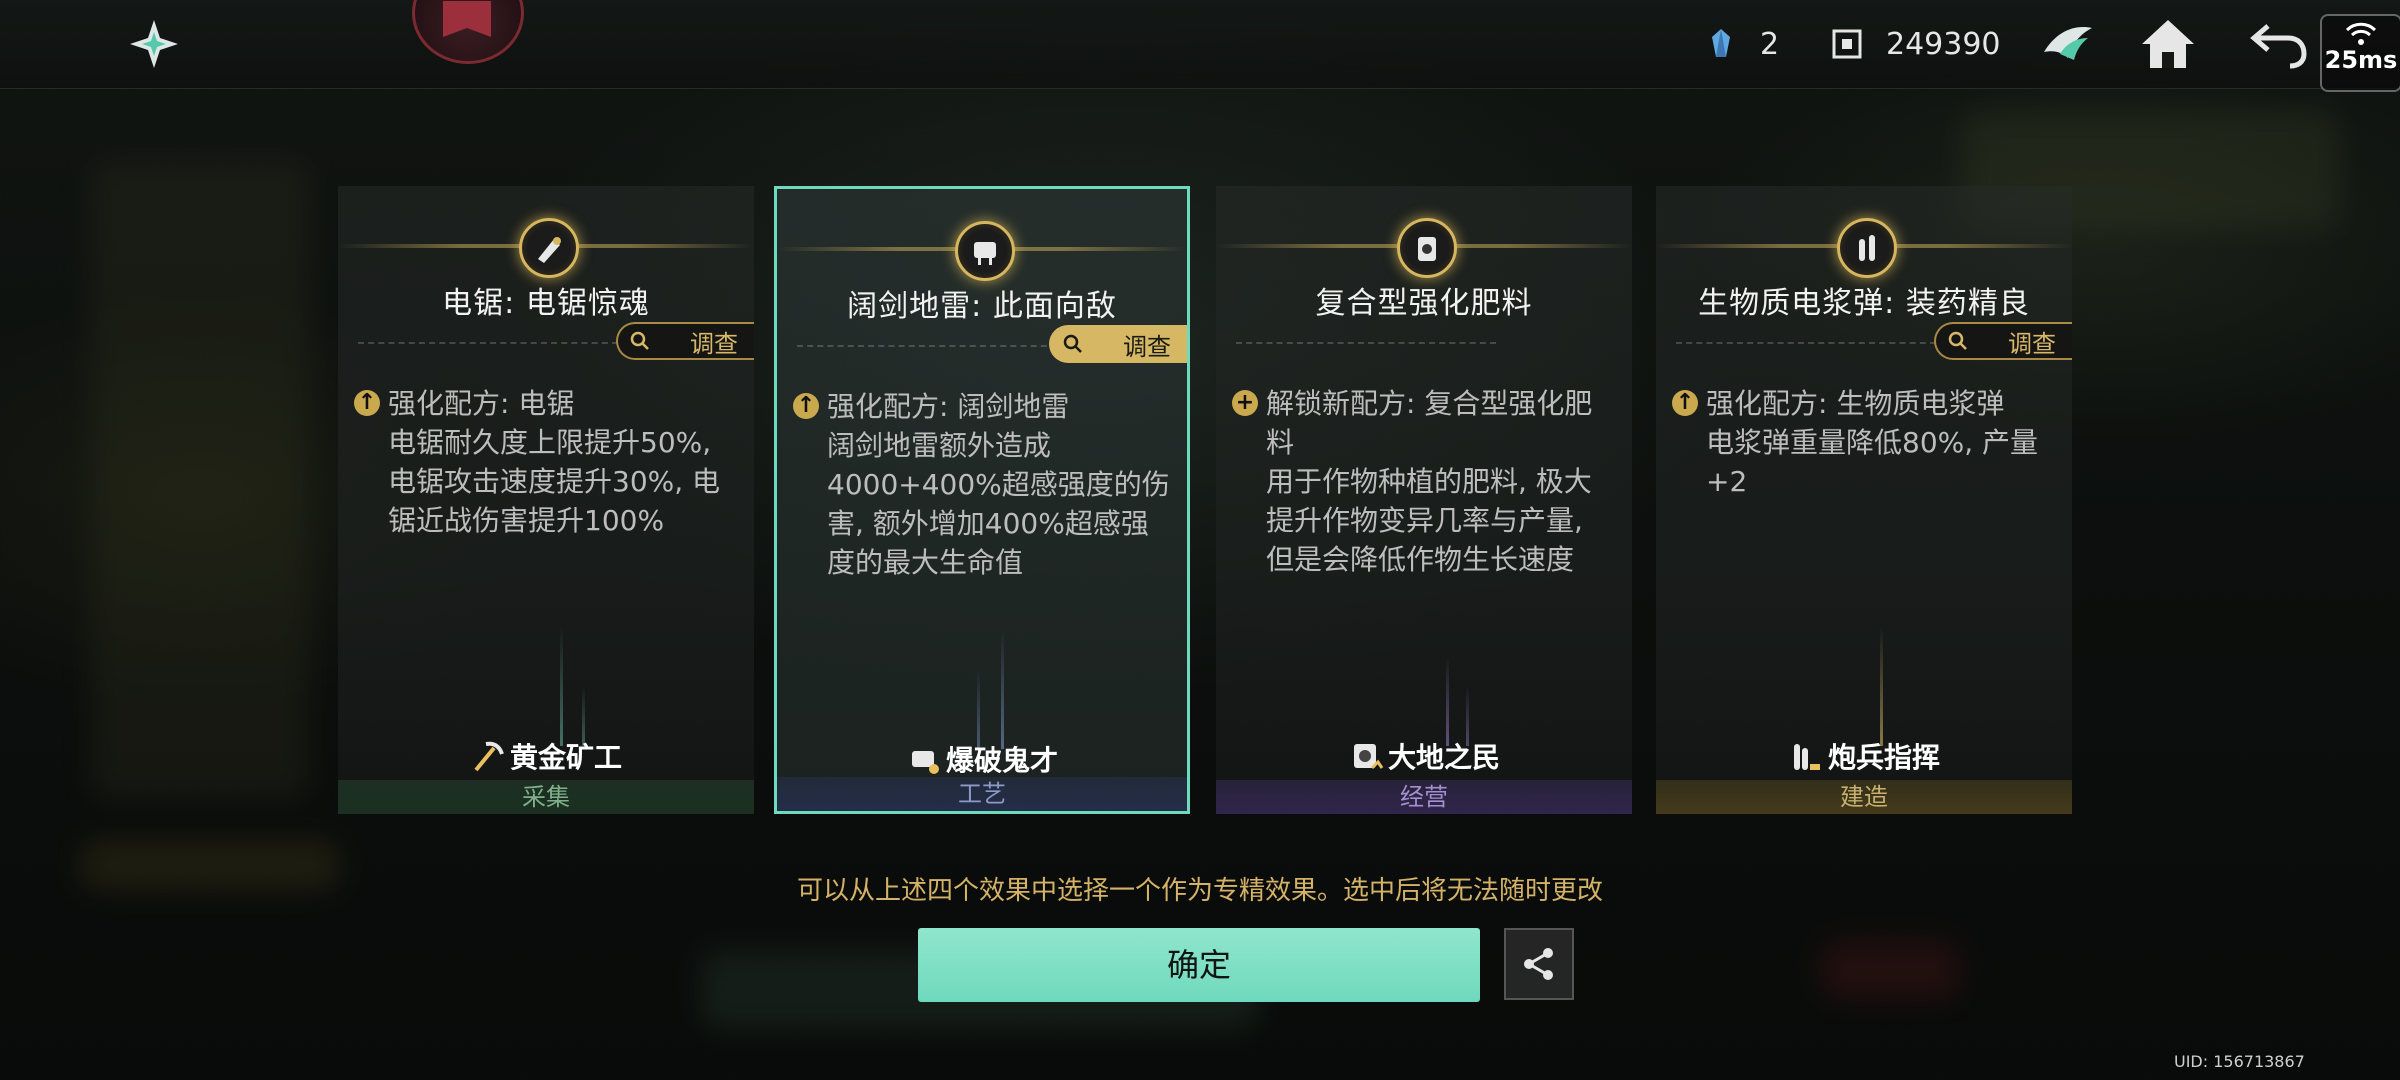 This screenshot has height=1080, width=2400. Describe the element at coordinates (481, 403) in the screenshot. I see `desc-head: 强化配方: 电锯` at that location.